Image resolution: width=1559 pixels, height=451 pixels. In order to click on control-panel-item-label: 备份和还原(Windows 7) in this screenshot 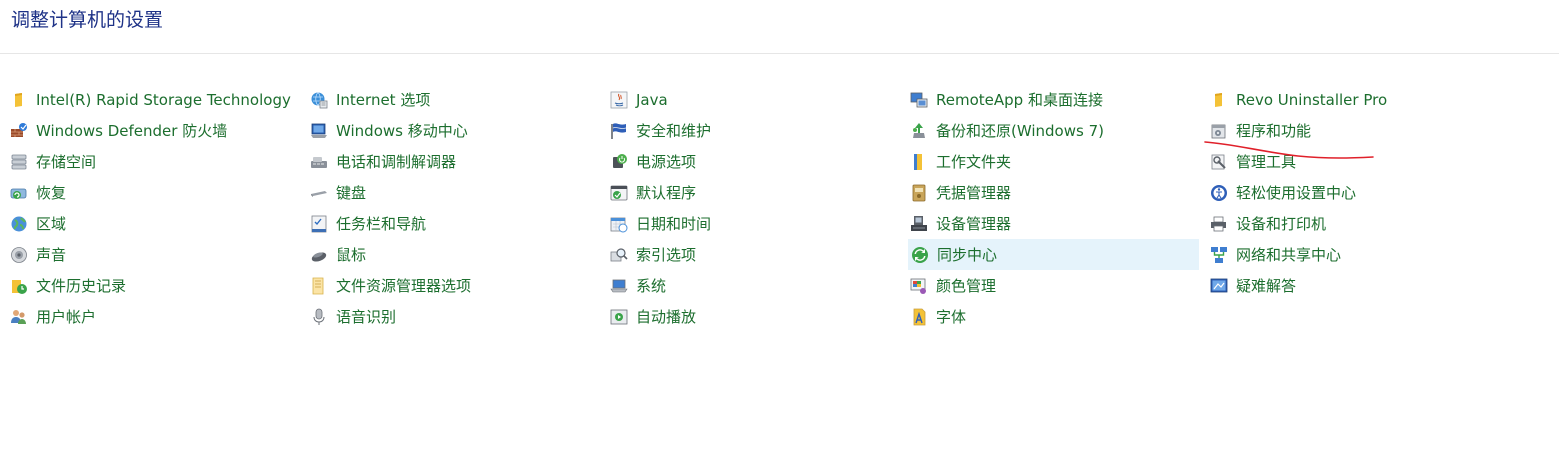, I will do `click(1020, 131)`.